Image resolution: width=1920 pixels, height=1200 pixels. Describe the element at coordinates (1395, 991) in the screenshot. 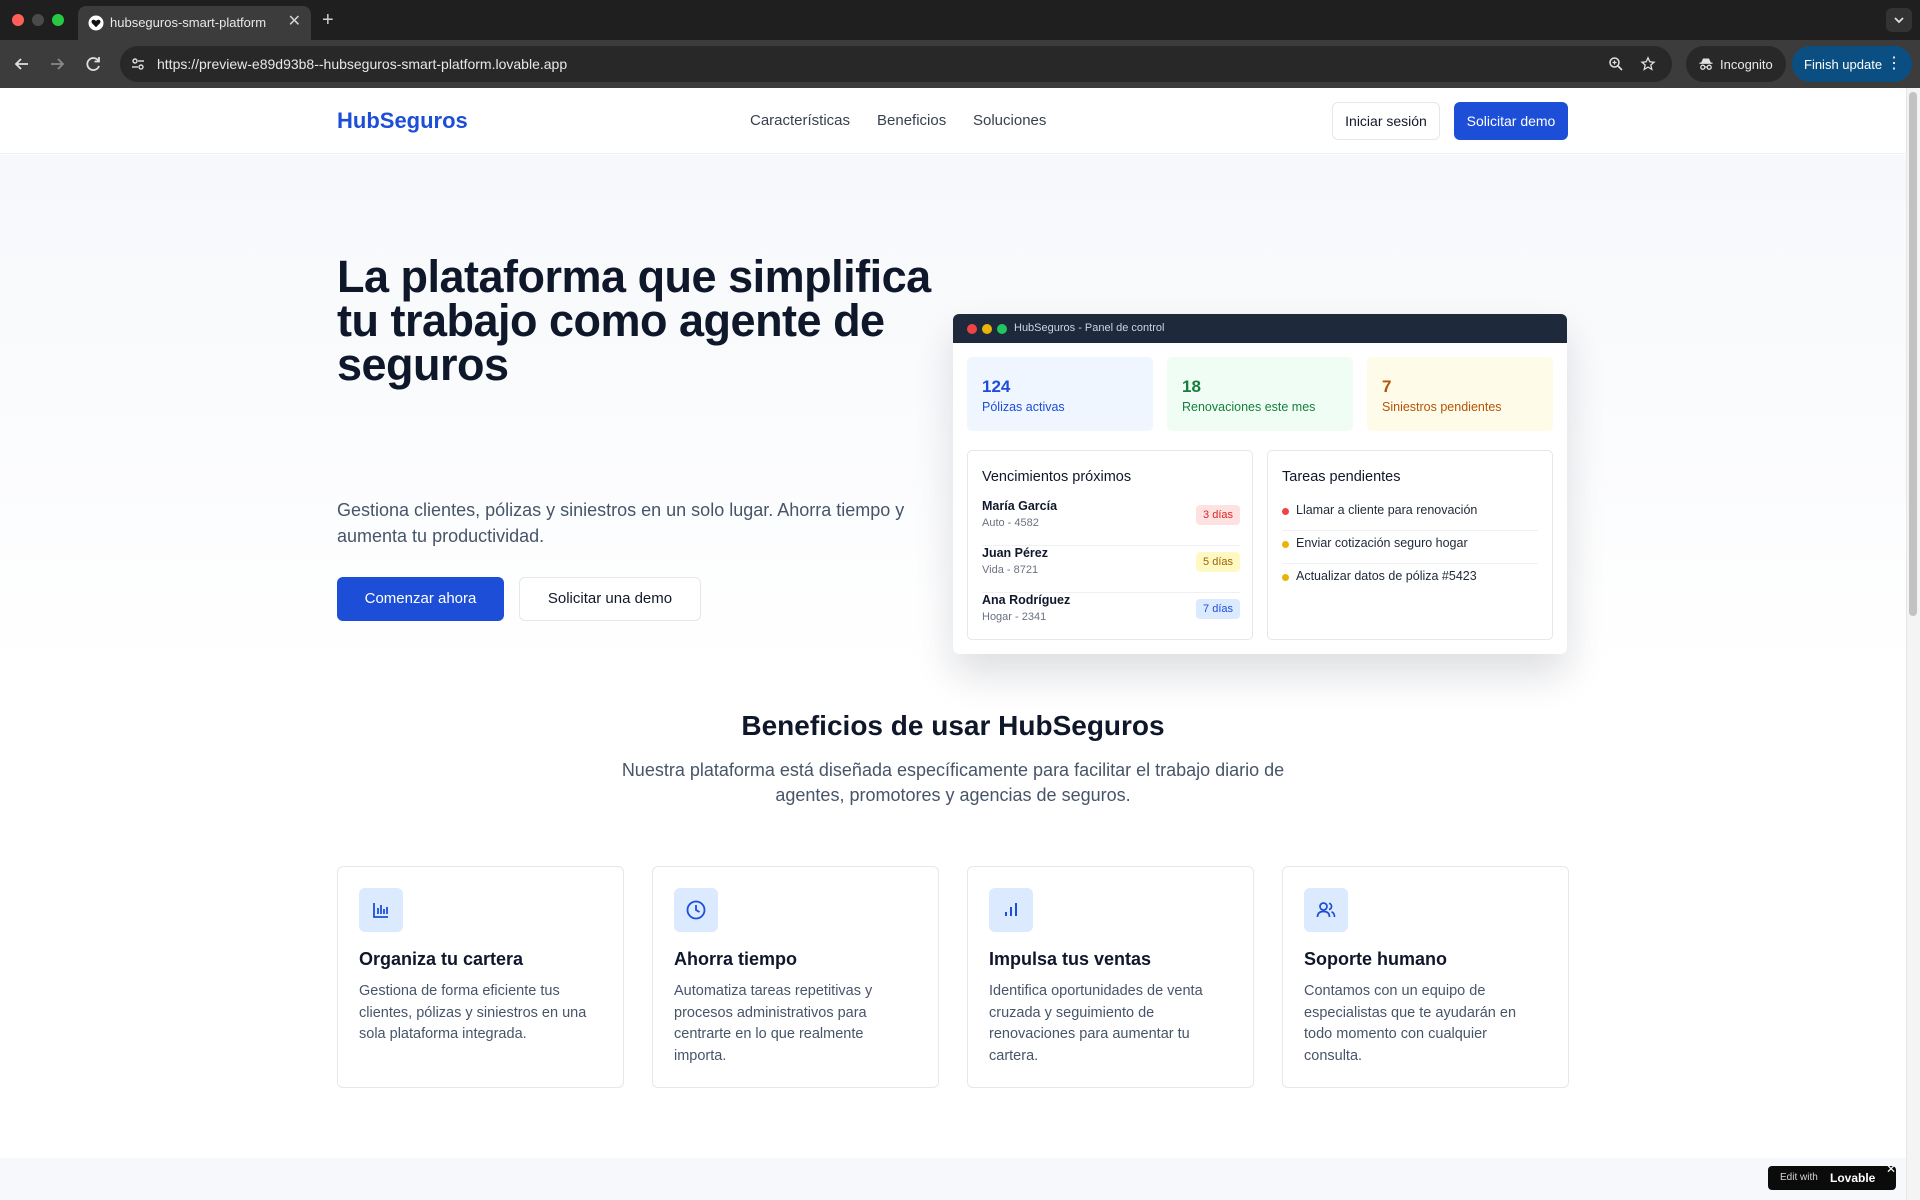

I see `card-description-line: Contamos con un equipo de` at that location.